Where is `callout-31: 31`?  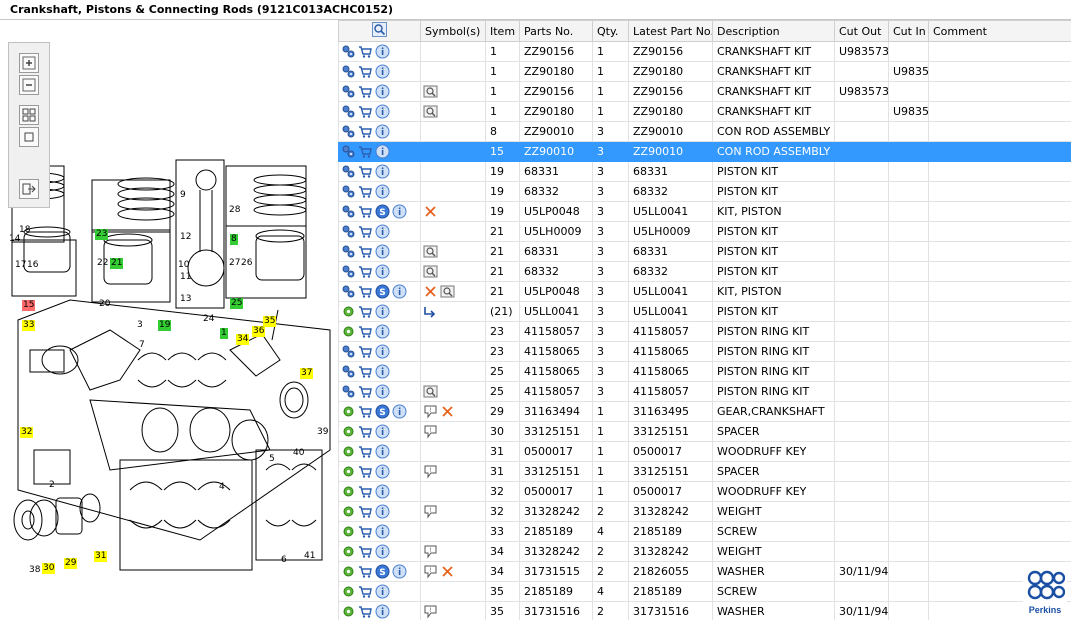 callout-31: 31 is located at coordinates (101, 556).